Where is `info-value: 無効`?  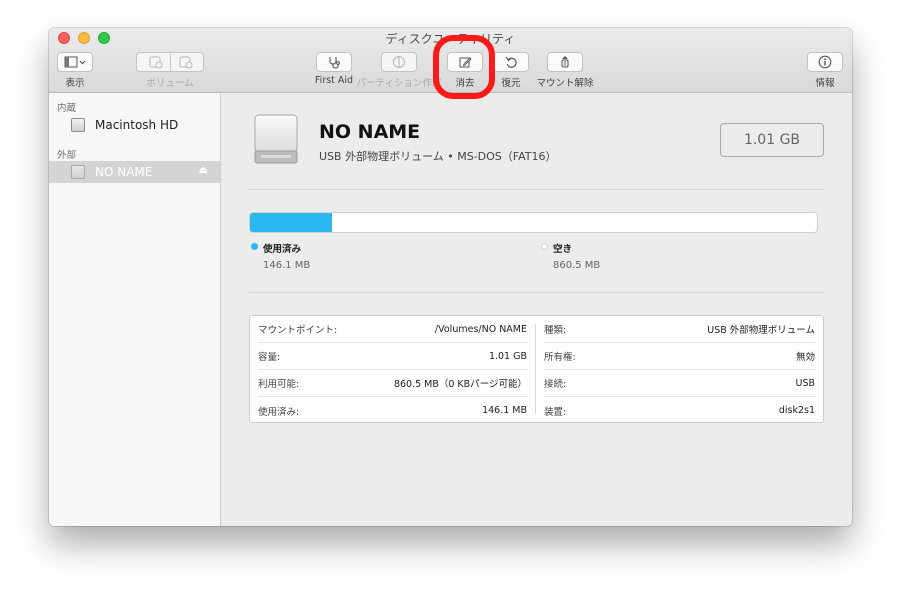
info-value: 無効 is located at coordinates (805, 357).